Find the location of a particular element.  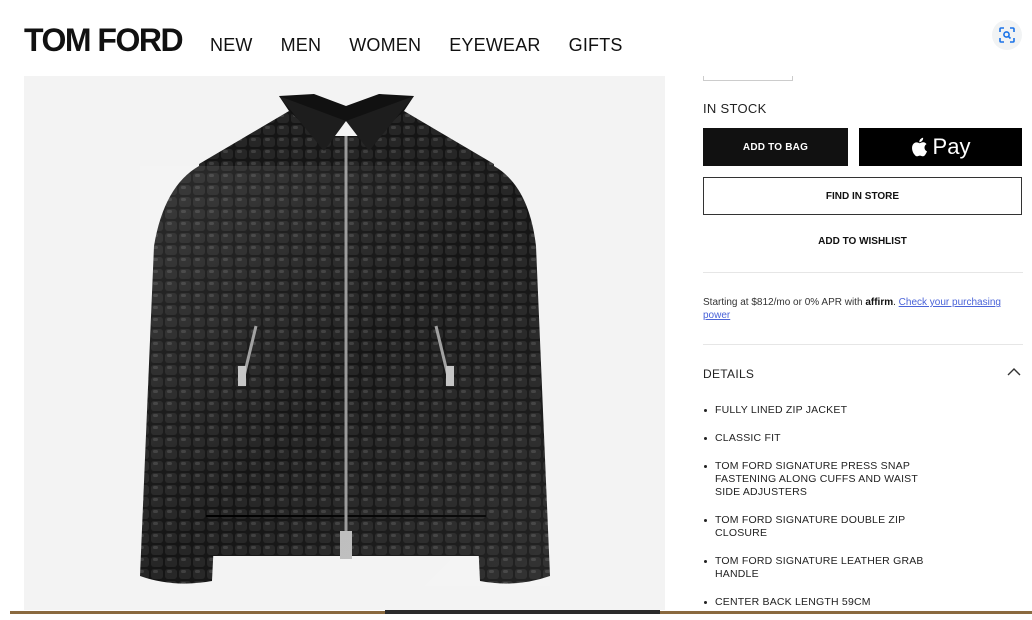

nav-item-new: NEW is located at coordinates (231, 45).